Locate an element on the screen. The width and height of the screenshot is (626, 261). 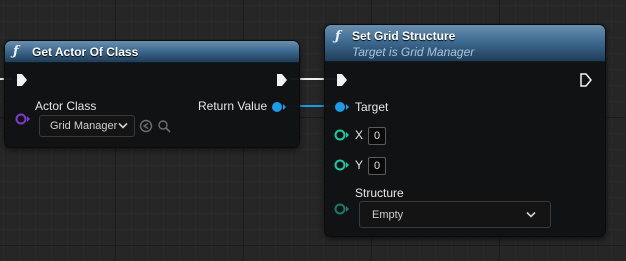
actor-class-dropdown: Grid Manager is located at coordinates (87, 126).